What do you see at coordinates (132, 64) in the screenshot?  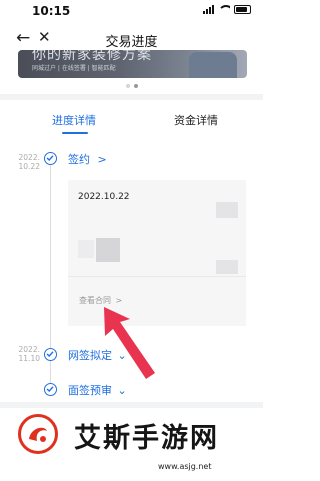 I see `promo-banner: 你的新家装修方案 同城过户 | 在线签署 | 智能匹配` at bounding box center [132, 64].